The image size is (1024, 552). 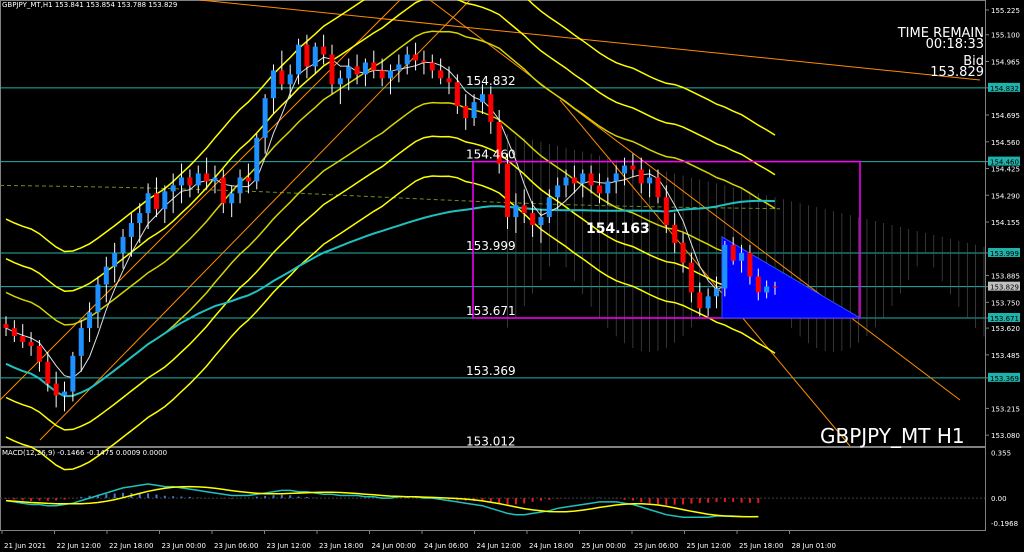 What do you see at coordinates (1004, 288) in the screenshot?
I see `price-tag-label: 153.829` at bounding box center [1004, 288].